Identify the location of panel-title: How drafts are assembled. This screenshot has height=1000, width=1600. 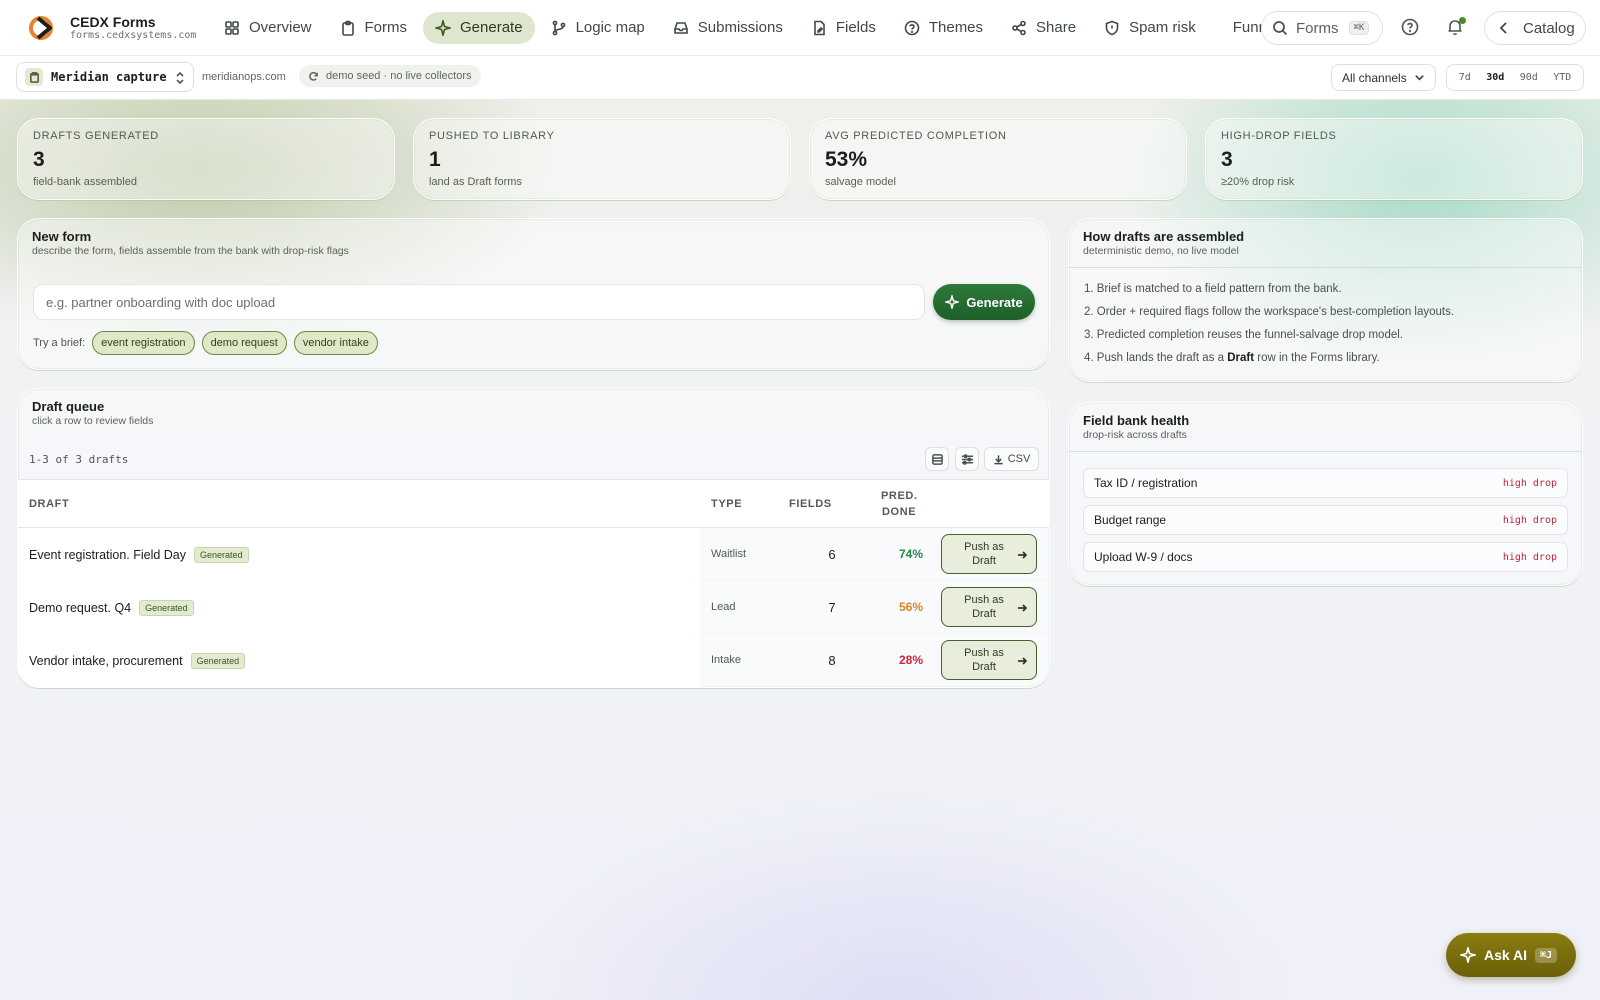
(1164, 236).